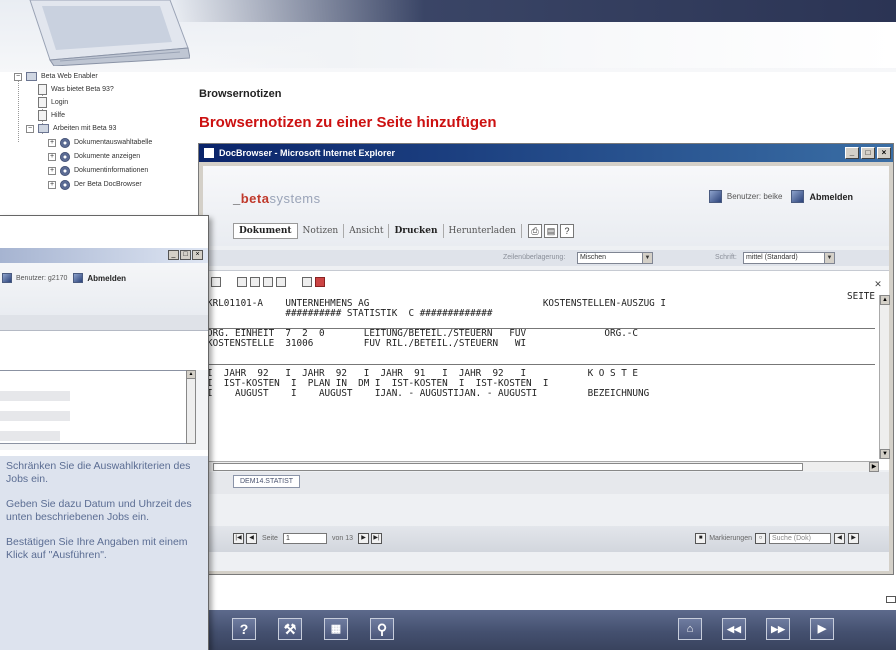 Image resolution: width=896 pixels, height=650 pixels. What do you see at coordinates (363, 538) in the screenshot?
I see `next-page-icon: ▶` at bounding box center [363, 538].